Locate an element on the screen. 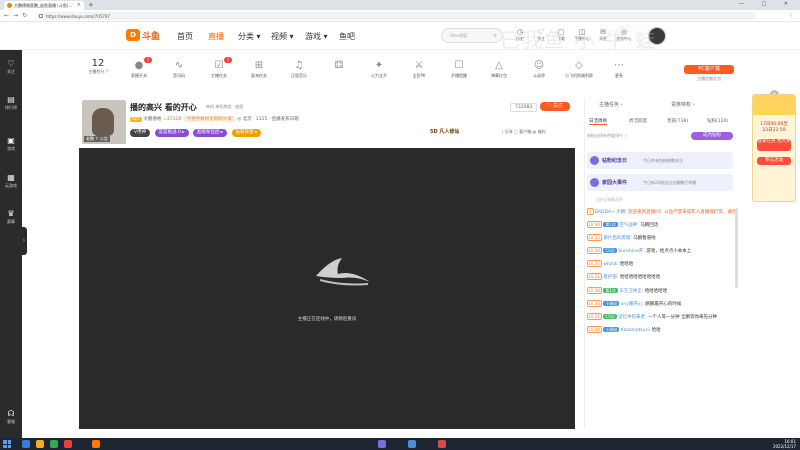 Image resolution: width=800 pixels, height=450 pixels. sidebar-item-ranking: ▤ 排行榜 is located at coordinates (11, 104).